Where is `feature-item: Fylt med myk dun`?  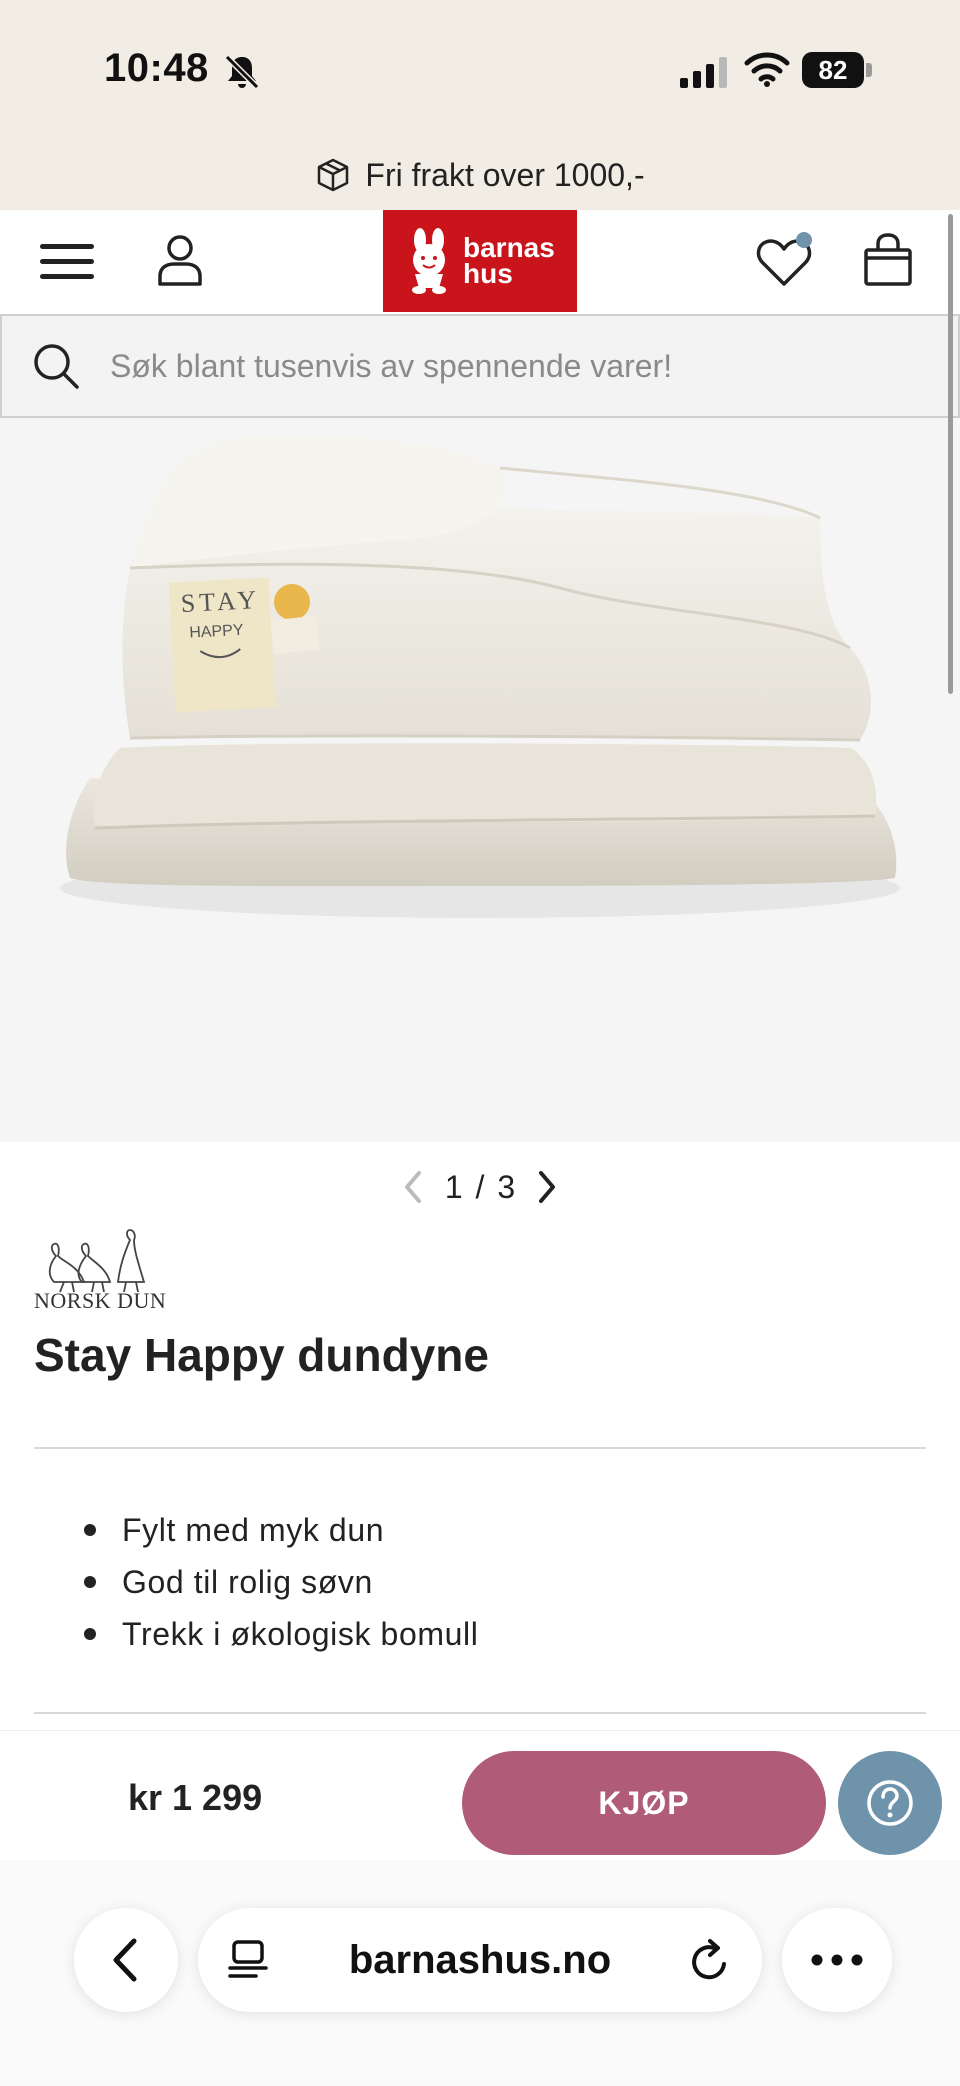 feature-item: Fylt med myk dun is located at coordinates (479, 1534).